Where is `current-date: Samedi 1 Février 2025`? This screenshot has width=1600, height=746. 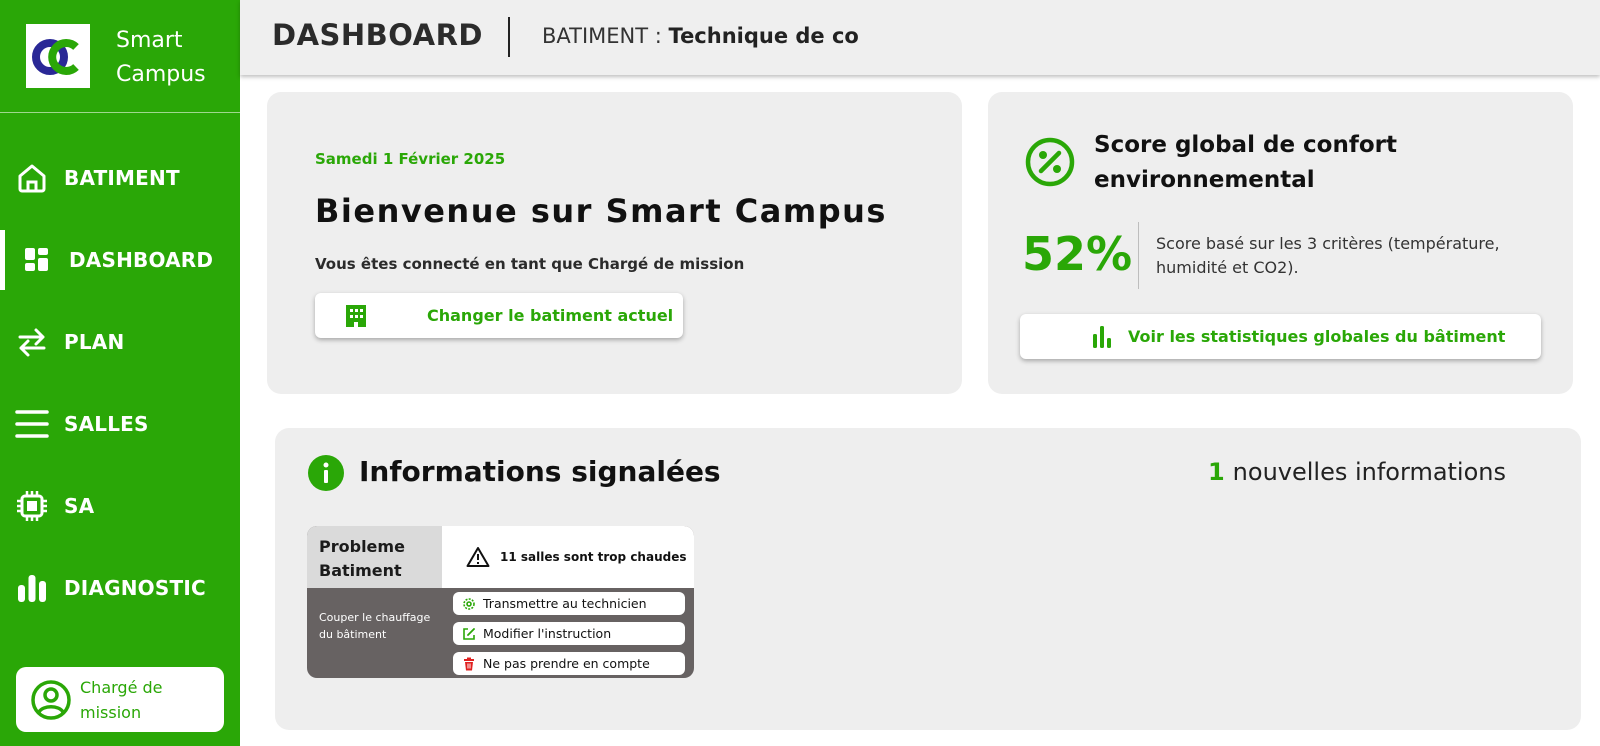
current-date: Samedi 1 Février 2025 is located at coordinates (410, 159).